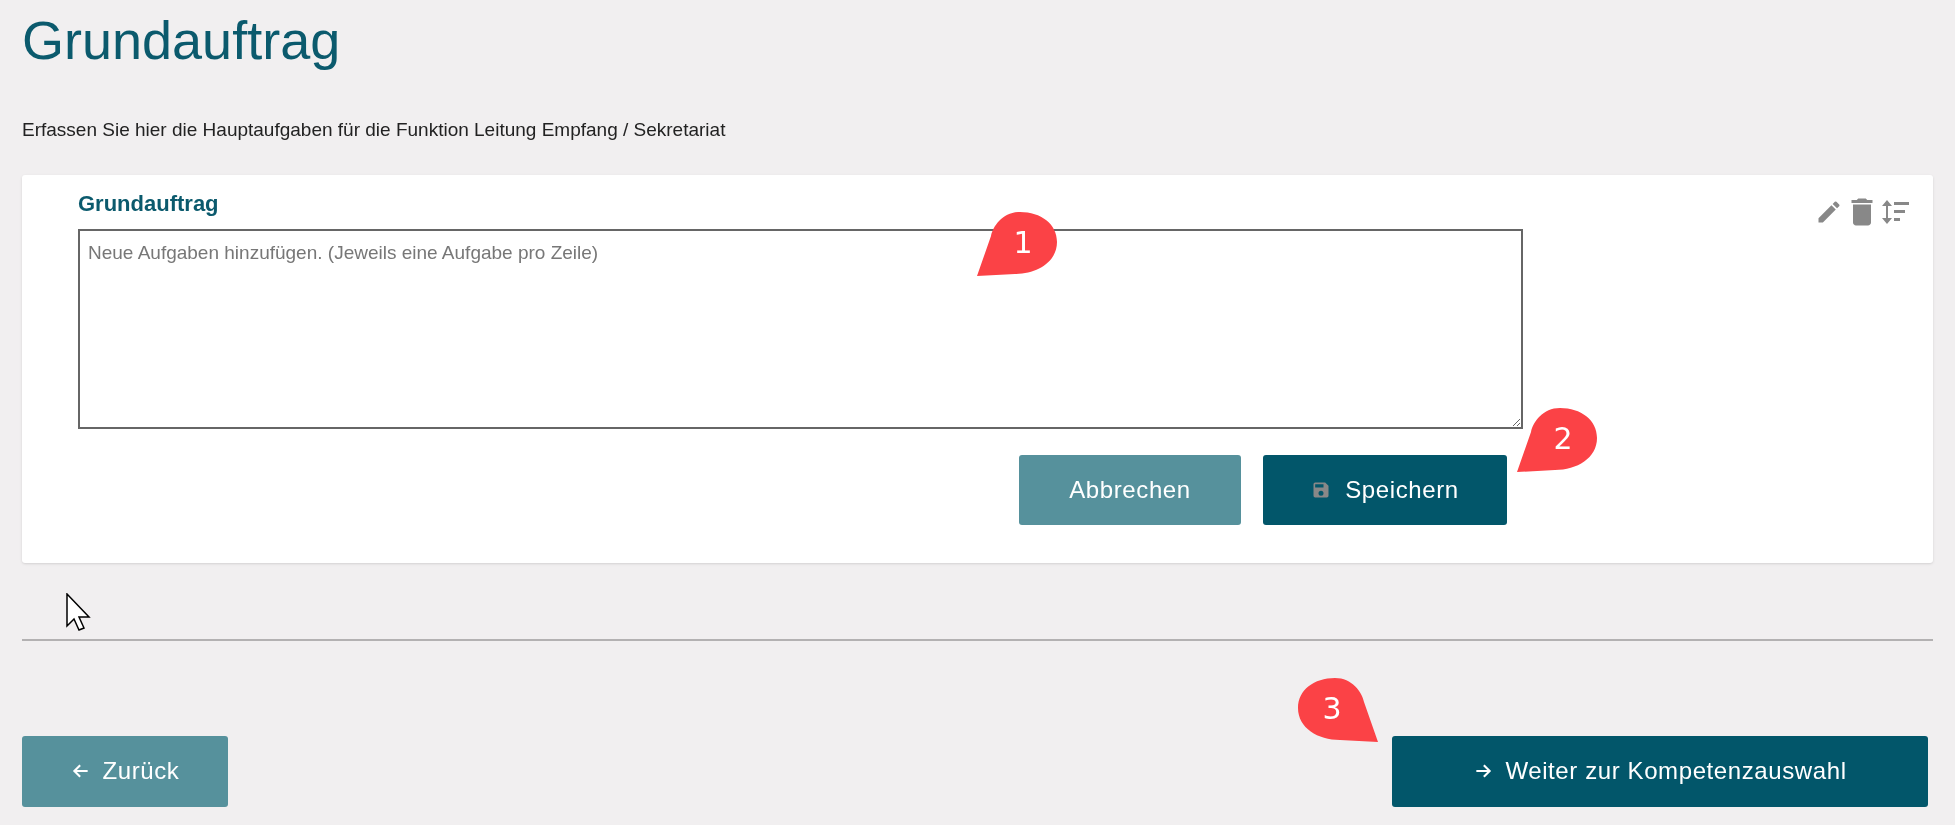 Image resolution: width=1955 pixels, height=825 pixels. Describe the element at coordinates (1660, 771) in the screenshot. I see `next-button: Weiter zur Kompetenzauswahl` at that location.